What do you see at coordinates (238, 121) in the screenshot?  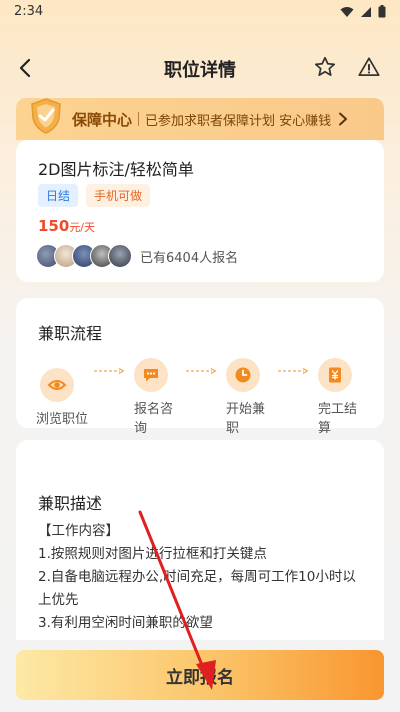 I see `guarantee-description: 已参加求职者保障计划 安心赚钱` at bounding box center [238, 121].